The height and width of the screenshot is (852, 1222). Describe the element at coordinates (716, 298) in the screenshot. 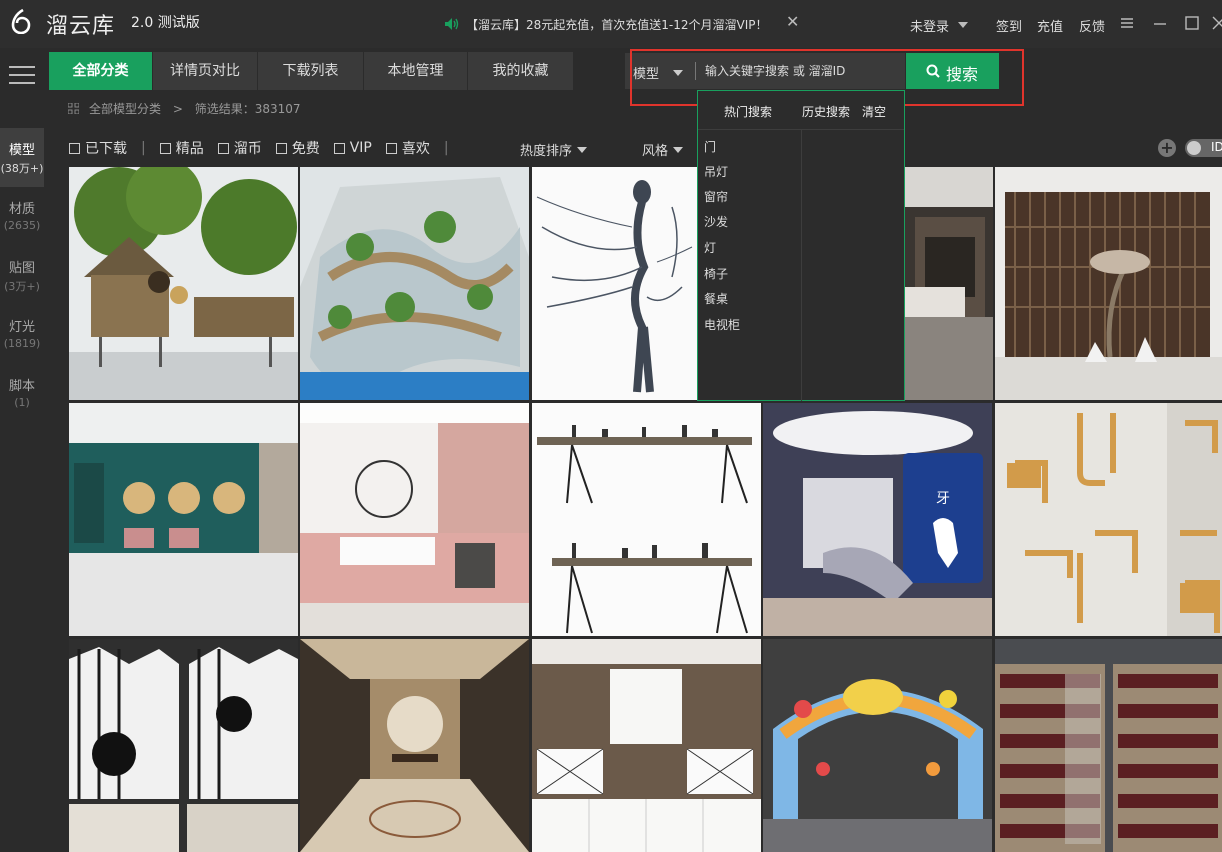

I see `hot-term-item: 餐桌` at that location.